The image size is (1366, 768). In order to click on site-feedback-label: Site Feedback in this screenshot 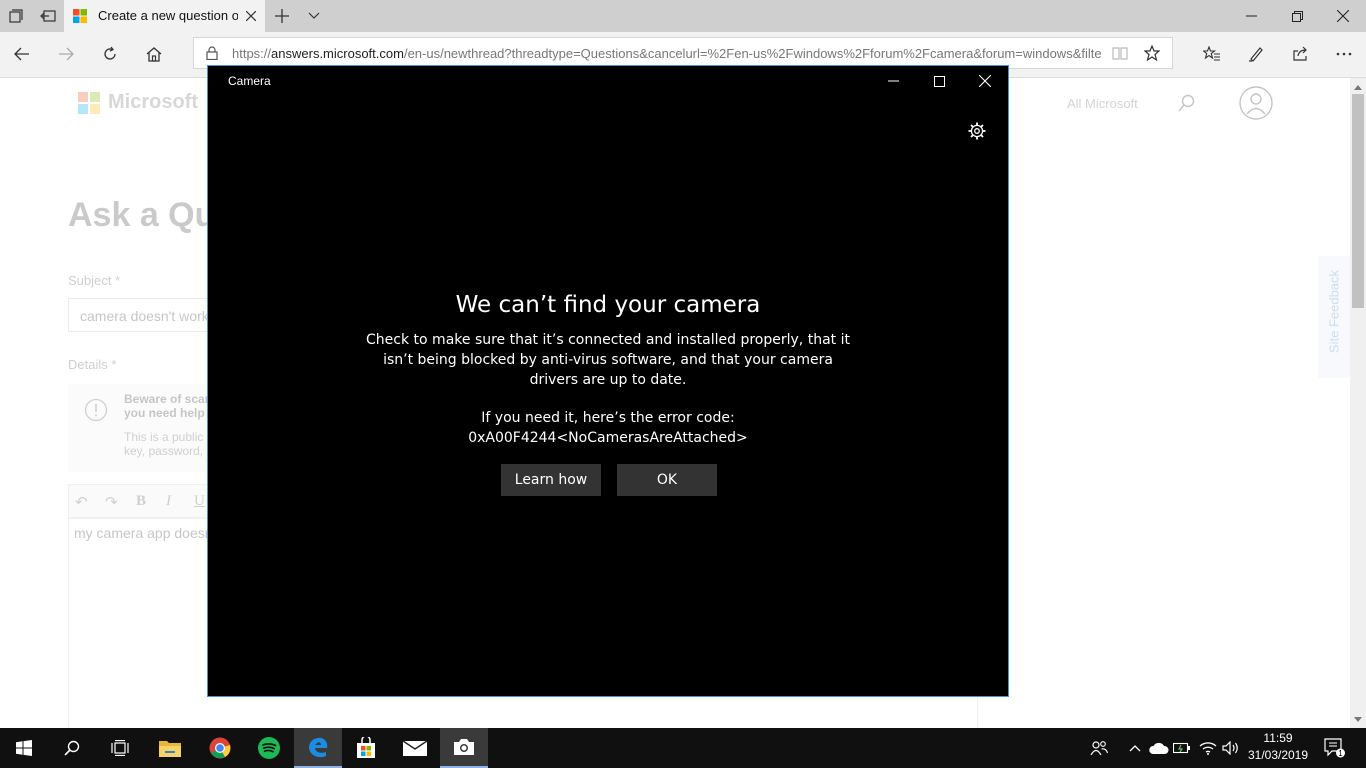, I will do `click(1334, 311)`.